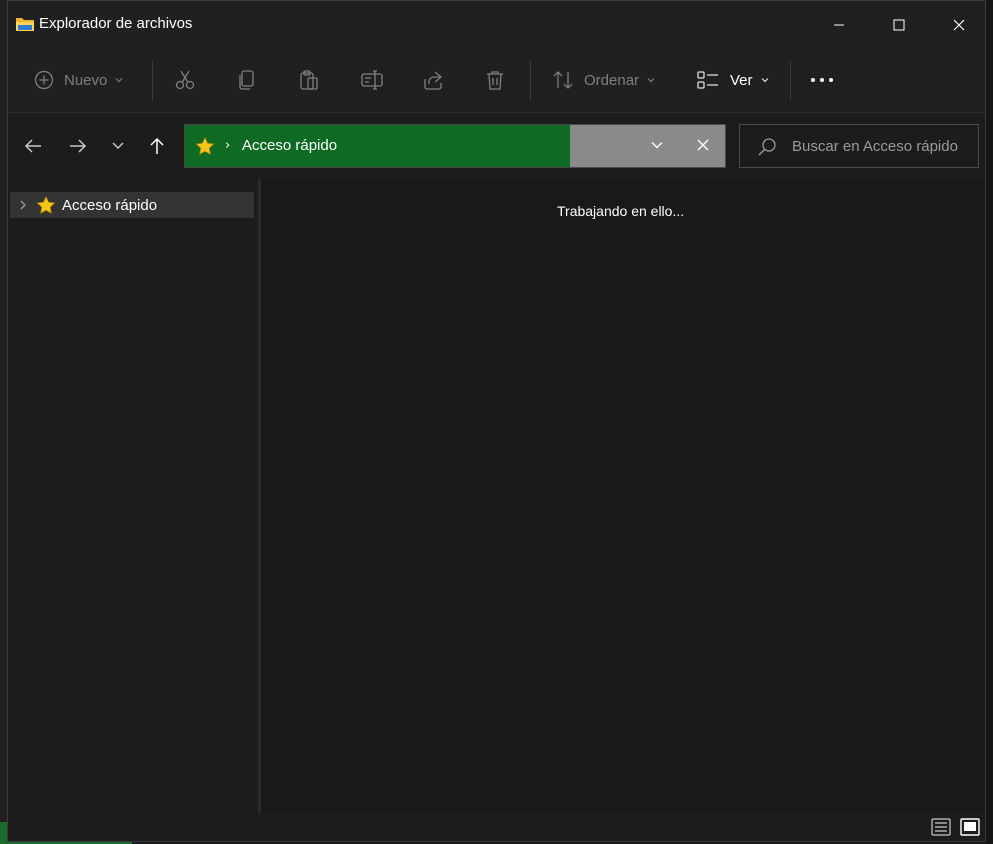  I want to click on new-button: Nuevo, so click(79, 80).